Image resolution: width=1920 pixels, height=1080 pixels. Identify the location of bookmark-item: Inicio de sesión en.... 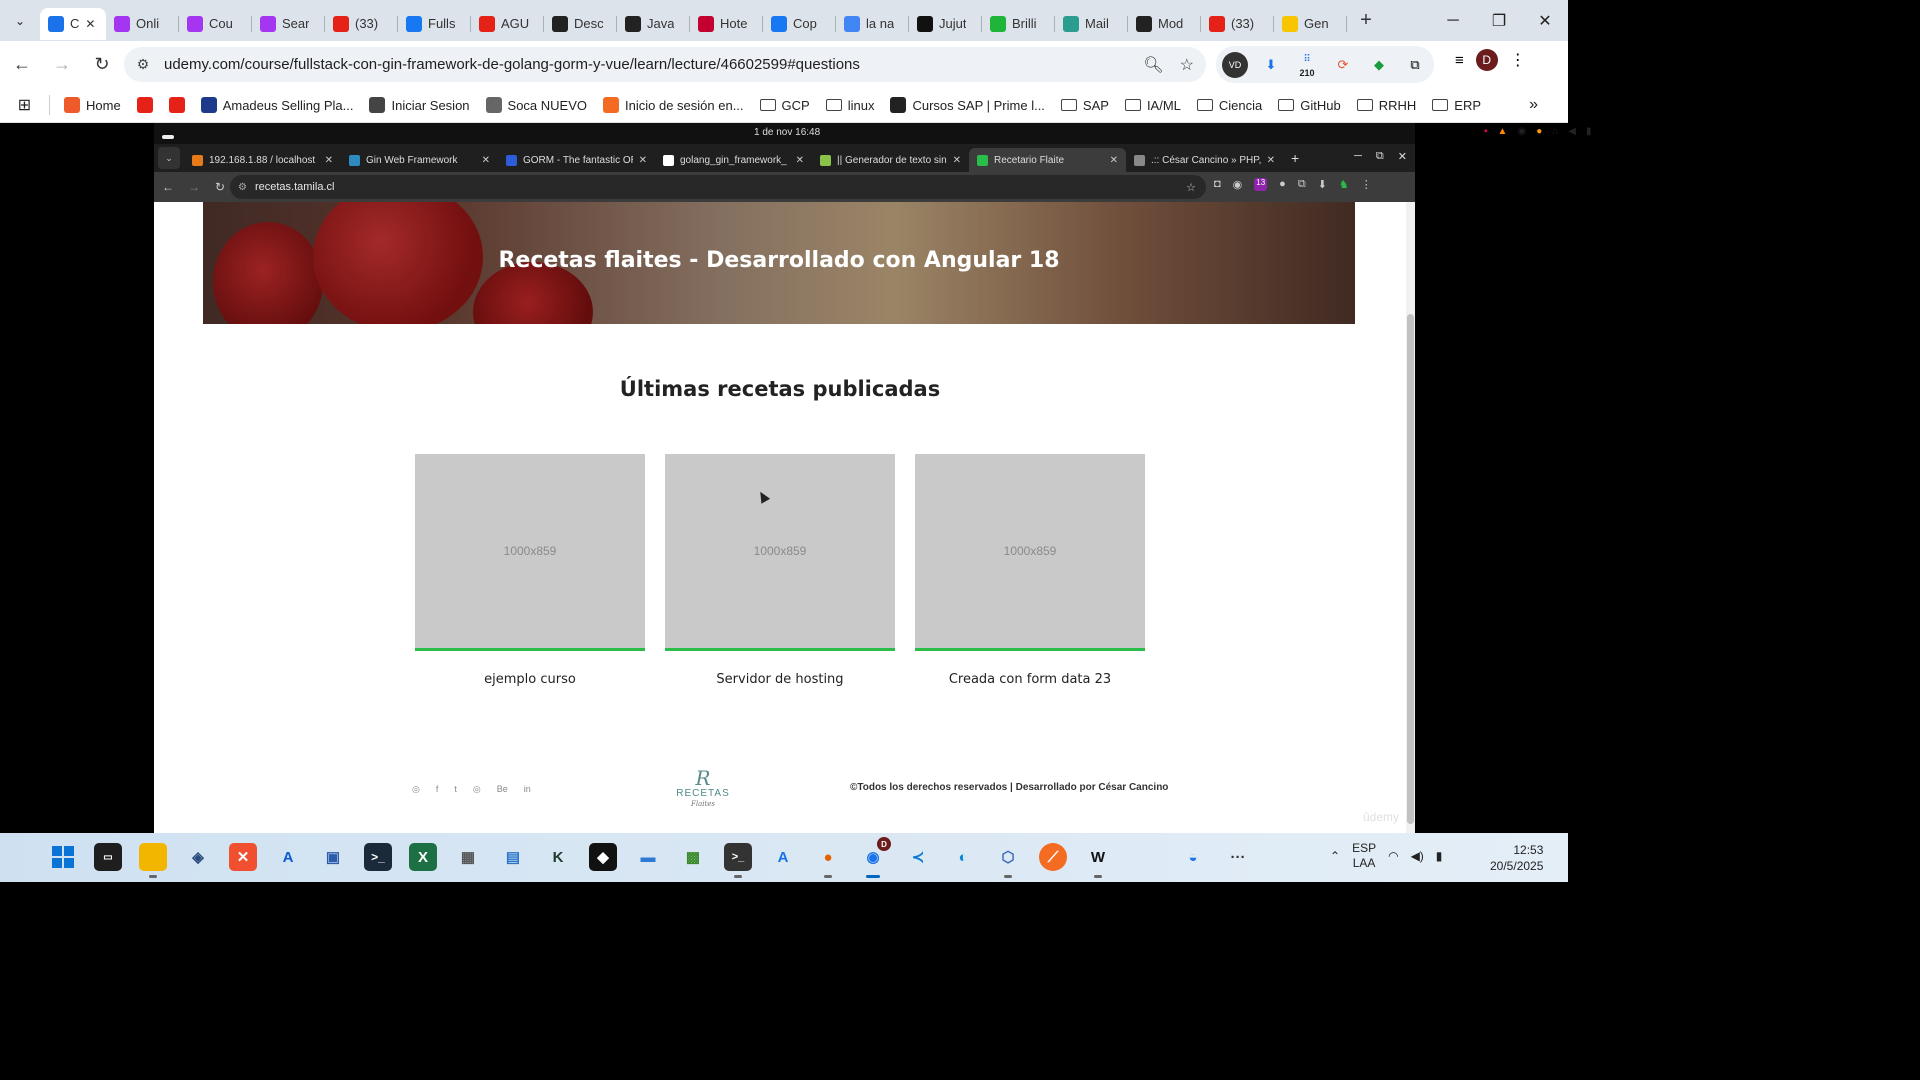
(673, 105).